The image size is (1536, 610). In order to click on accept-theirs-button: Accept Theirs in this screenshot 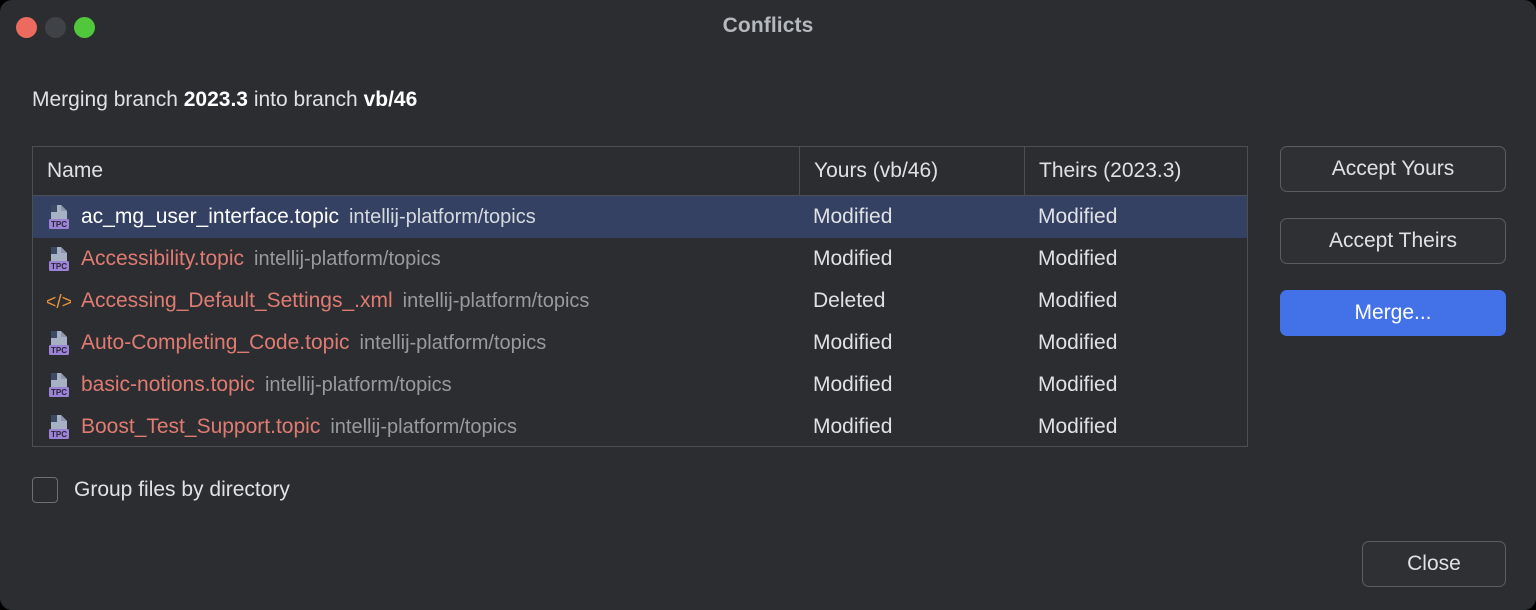, I will do `click(1393, 241)`.